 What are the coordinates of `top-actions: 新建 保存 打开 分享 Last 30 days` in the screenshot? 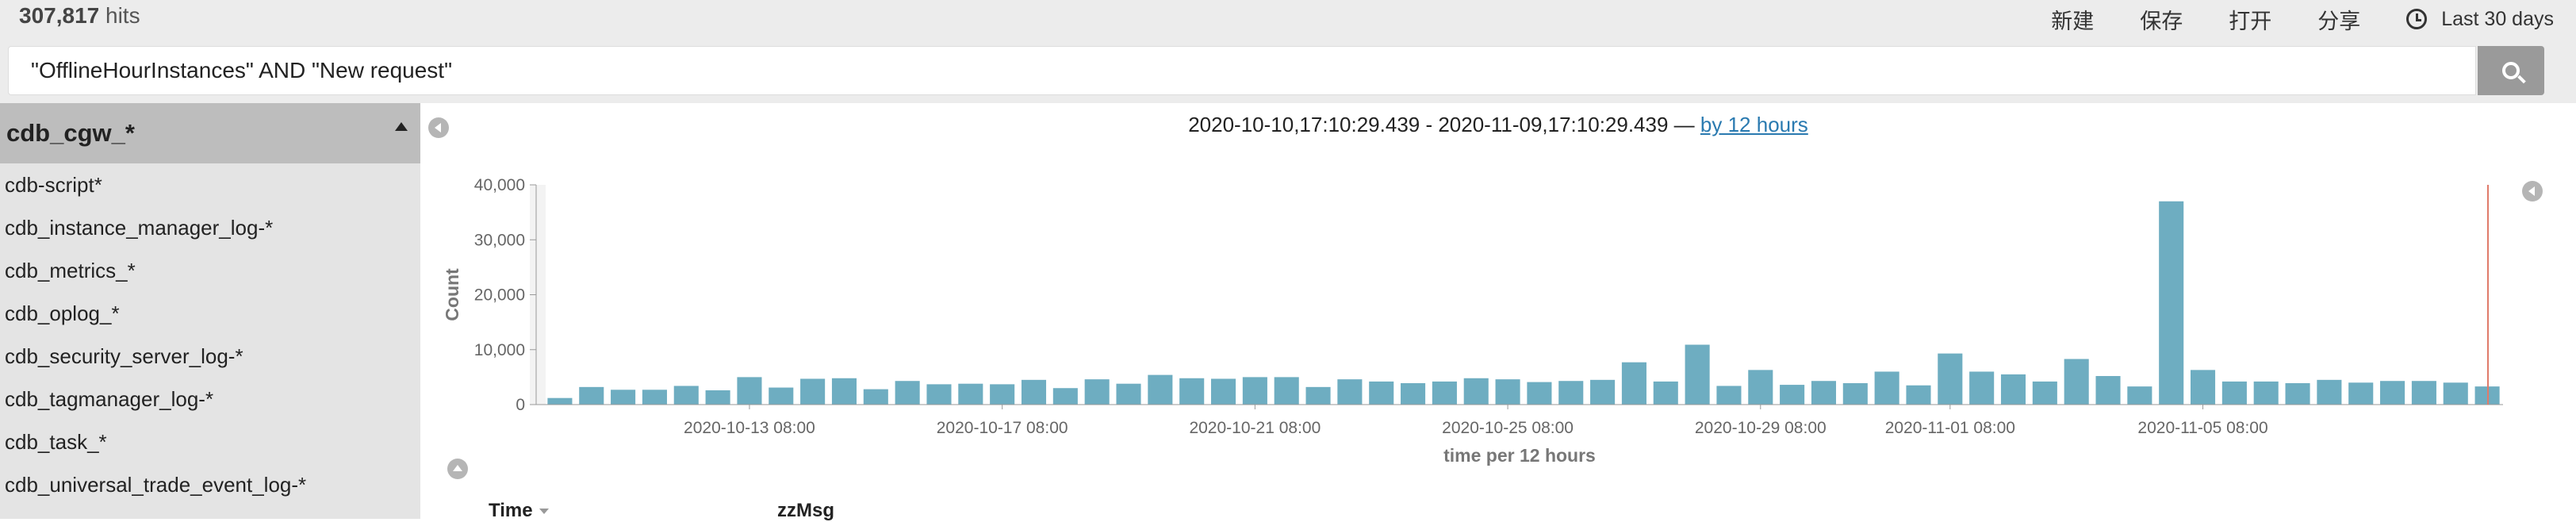 It's located at (2314, 19).